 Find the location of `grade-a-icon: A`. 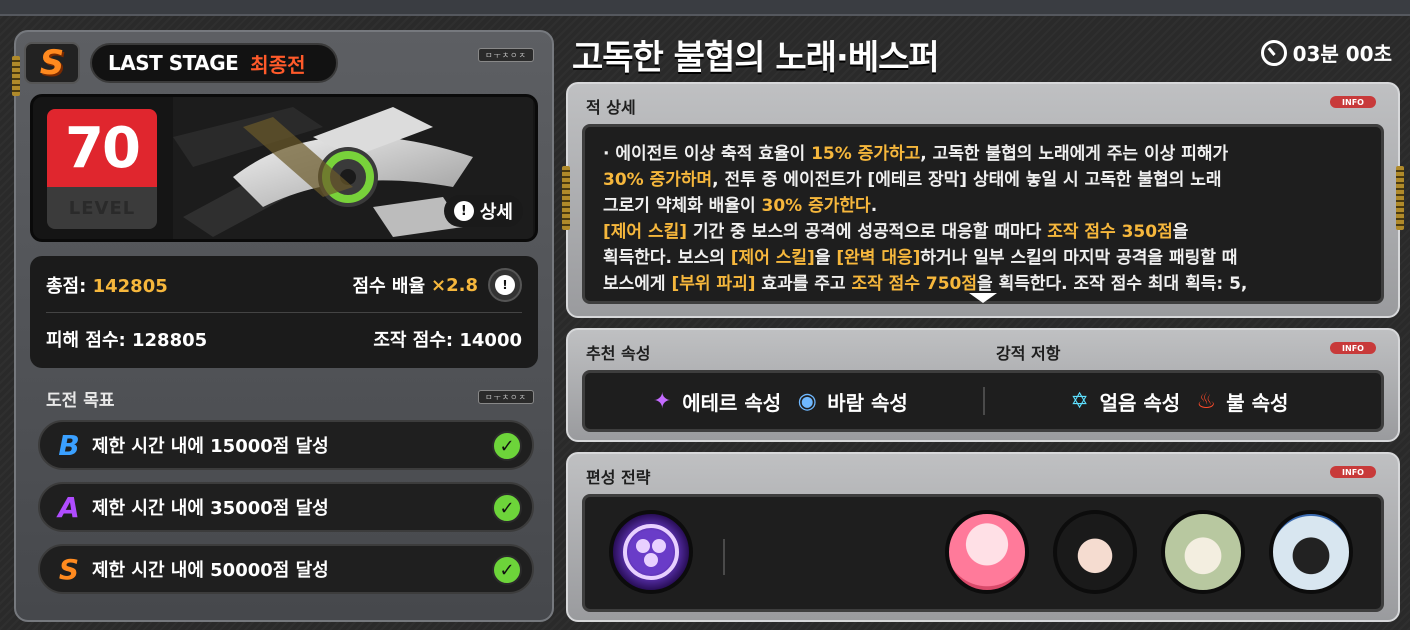

grade-a-icon: A is located at coordinates (69, 507).